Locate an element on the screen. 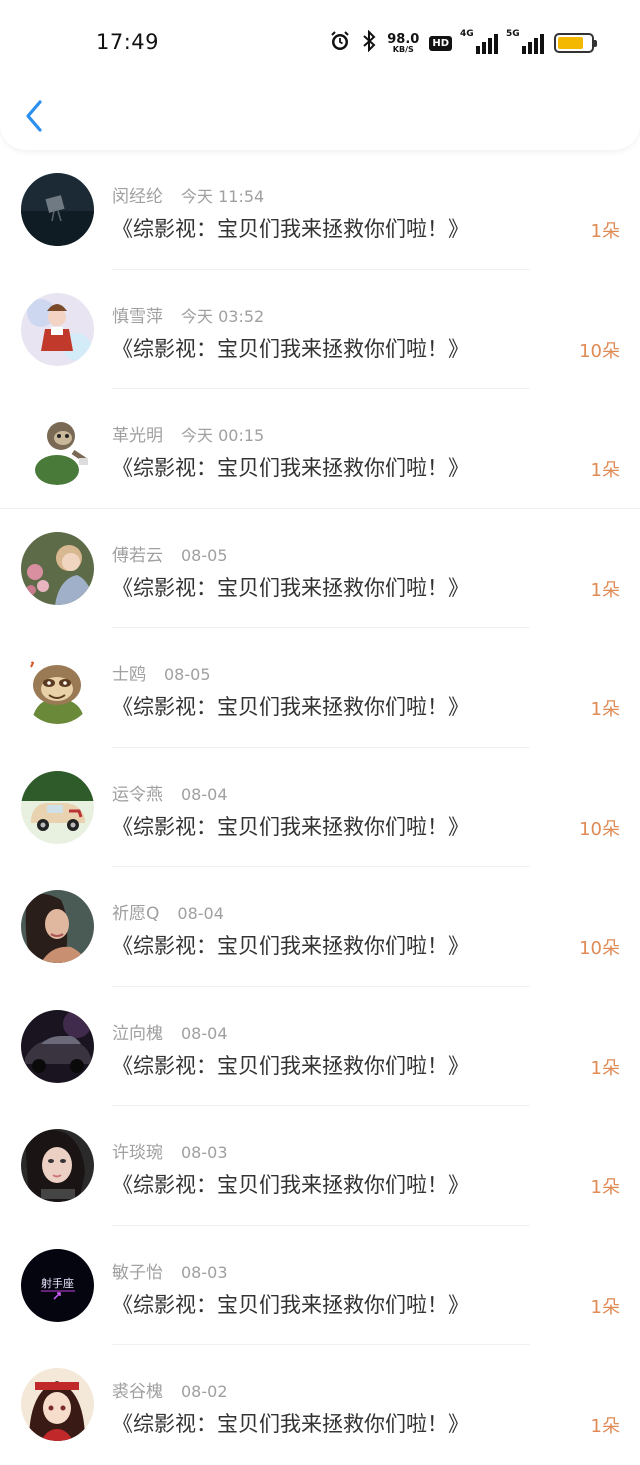  sender-name: 闵经纶 is located at coordinates (137, 197).